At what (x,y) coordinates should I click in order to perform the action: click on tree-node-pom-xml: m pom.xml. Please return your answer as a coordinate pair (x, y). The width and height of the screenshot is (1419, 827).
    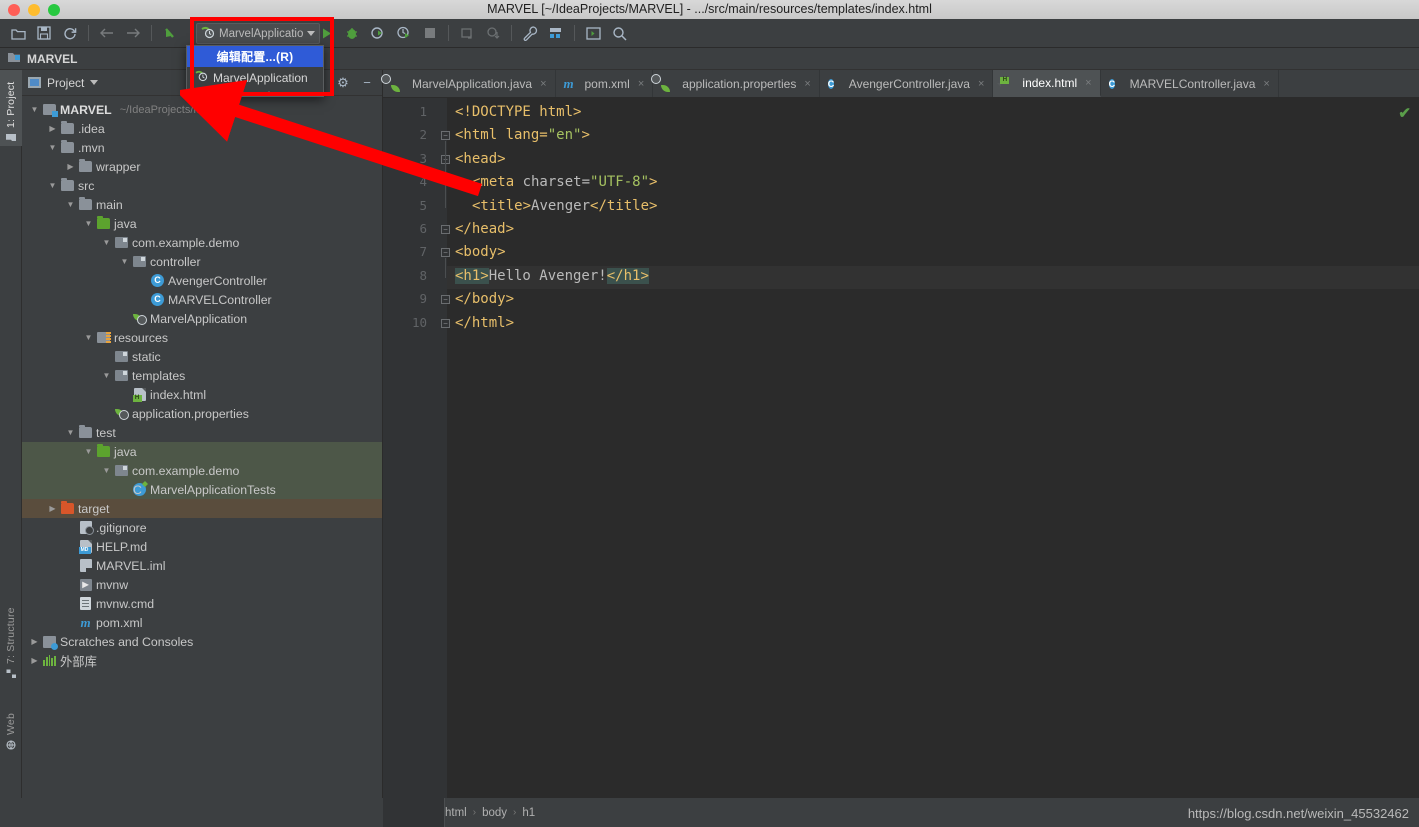
    Looking at the image, I should click on (202, 622).